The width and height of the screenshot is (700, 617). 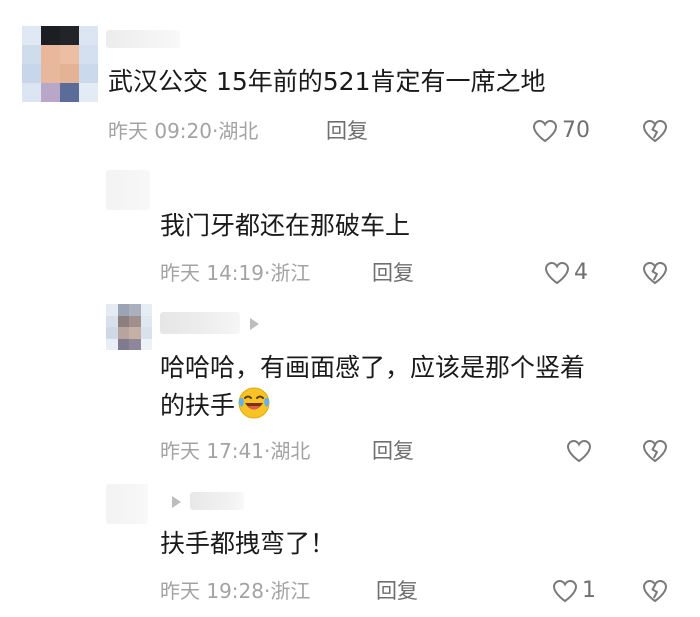 I want to click on comment-time: 昨天 09:20, so click(x=160, y=131).